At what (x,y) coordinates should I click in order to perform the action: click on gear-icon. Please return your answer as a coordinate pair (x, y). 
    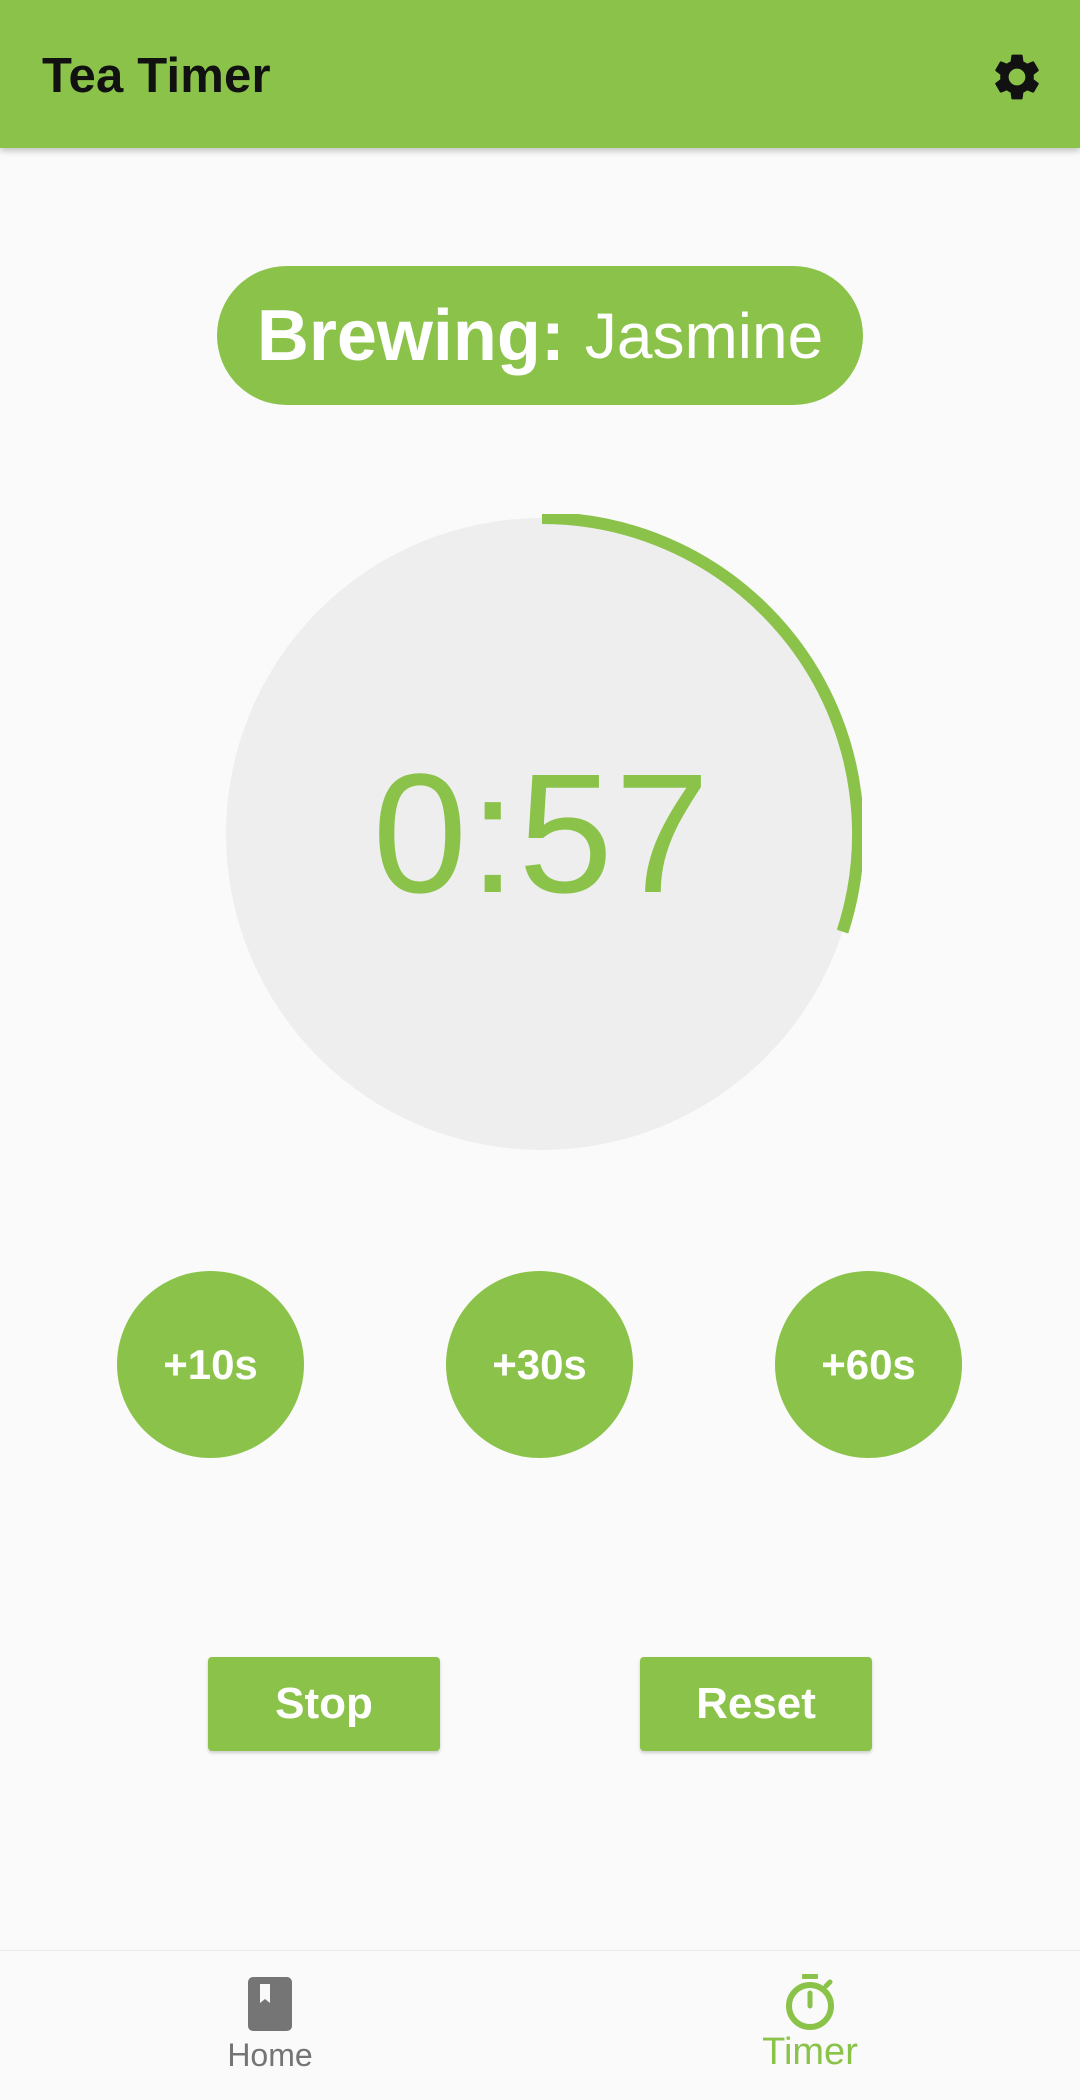
    Looking at the image, I should click on (1017, 77).